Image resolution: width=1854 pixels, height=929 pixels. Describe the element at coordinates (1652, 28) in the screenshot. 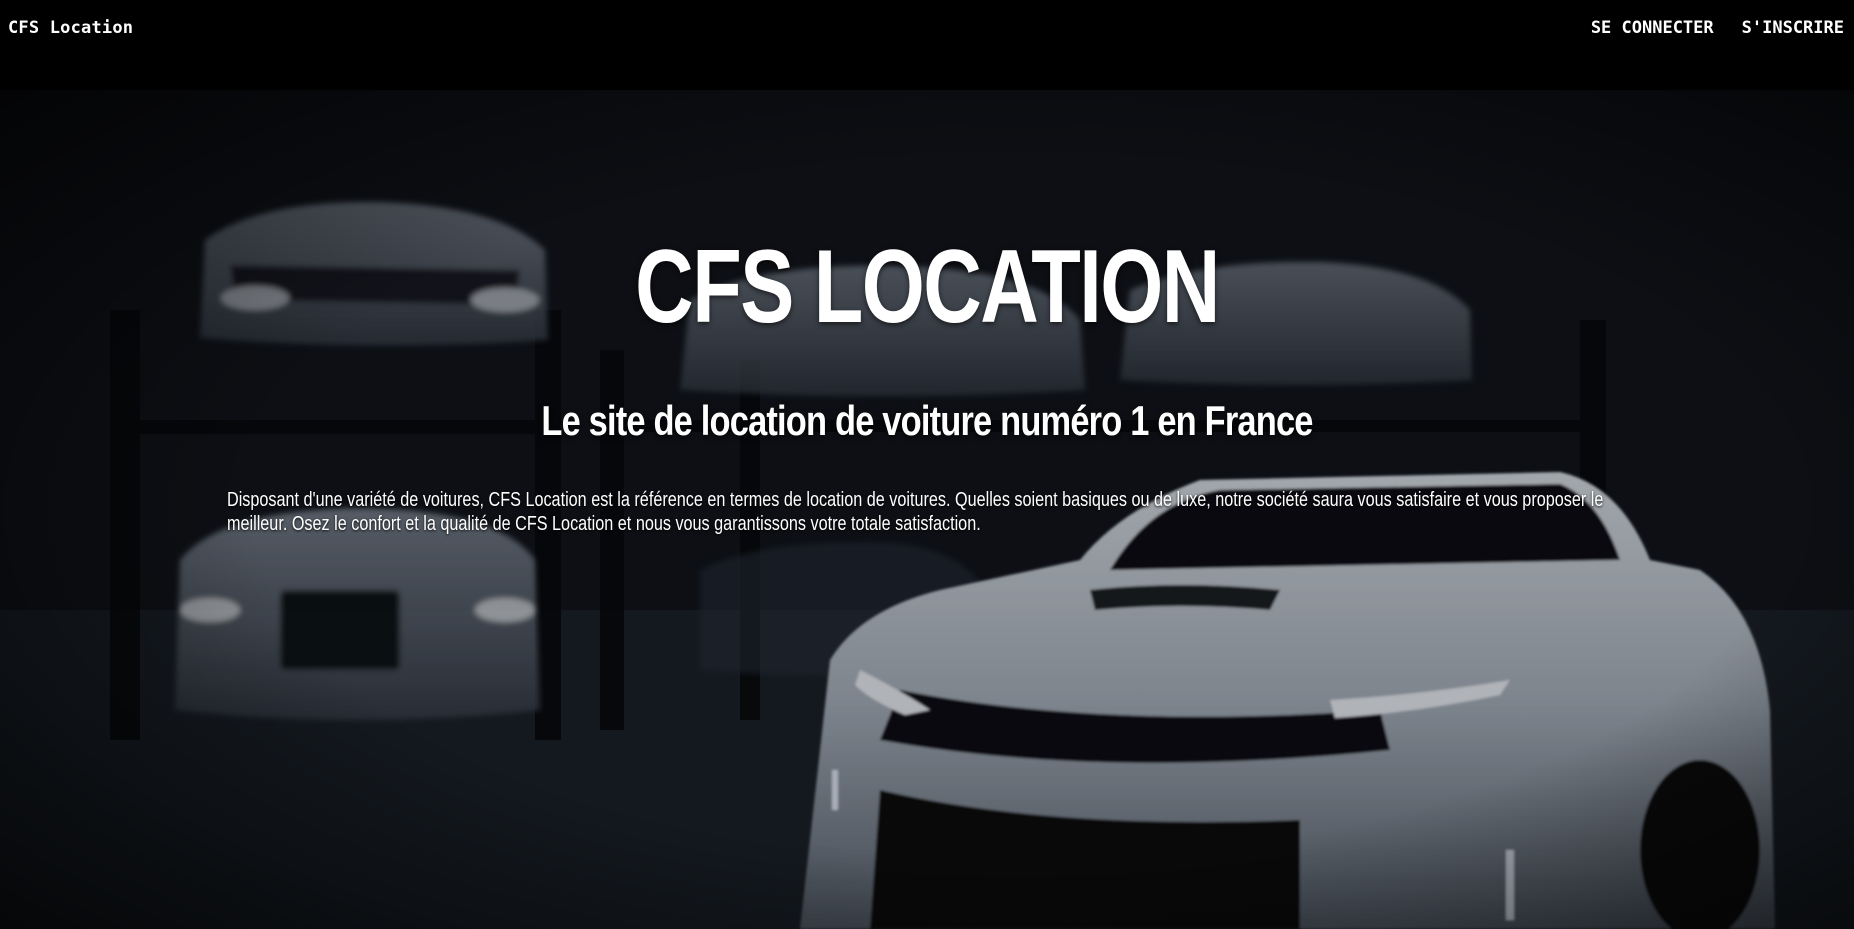

I see `login-link: SE CONNECTER` at that location.